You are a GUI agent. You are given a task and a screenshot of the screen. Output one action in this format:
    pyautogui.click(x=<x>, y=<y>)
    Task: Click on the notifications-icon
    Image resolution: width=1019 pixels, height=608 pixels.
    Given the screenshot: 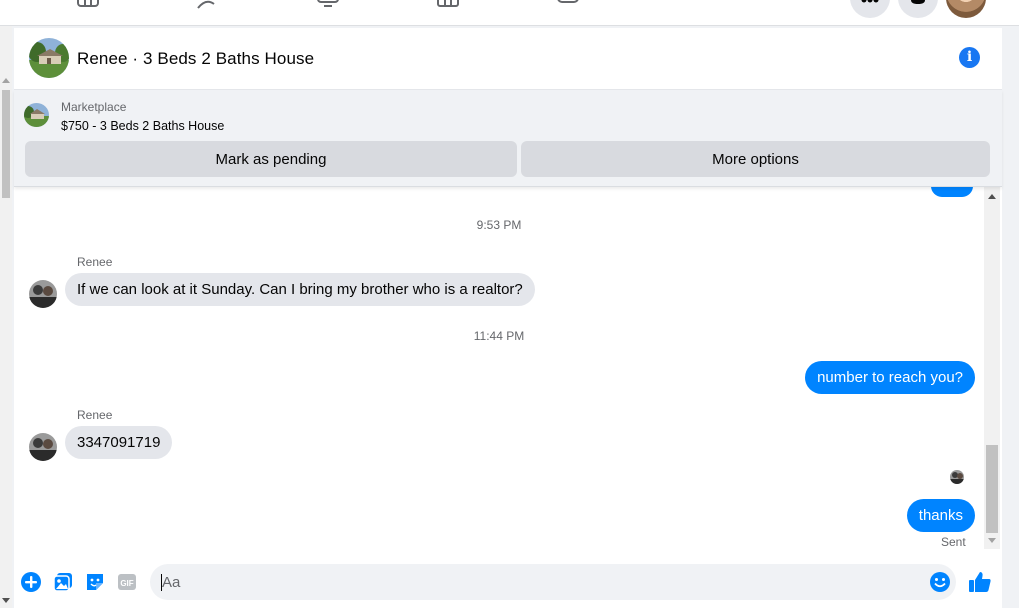 What is the action you would take?
    pyautogui.click(x=918, y=9)
    